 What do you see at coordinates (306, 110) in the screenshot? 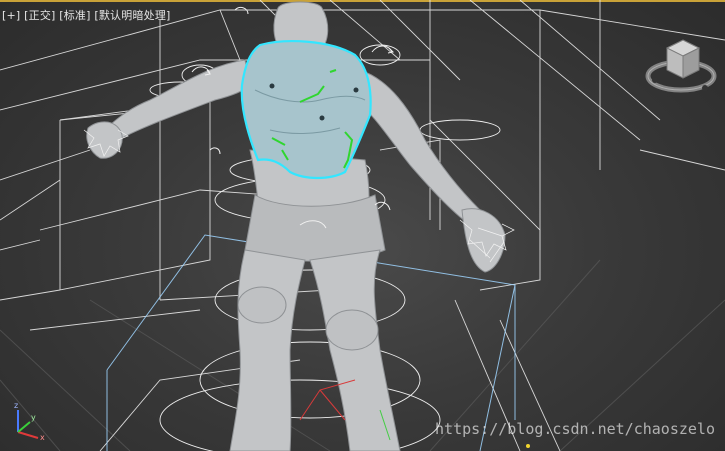
I see `selected-chest-armor` at bounding box center [306, 110].